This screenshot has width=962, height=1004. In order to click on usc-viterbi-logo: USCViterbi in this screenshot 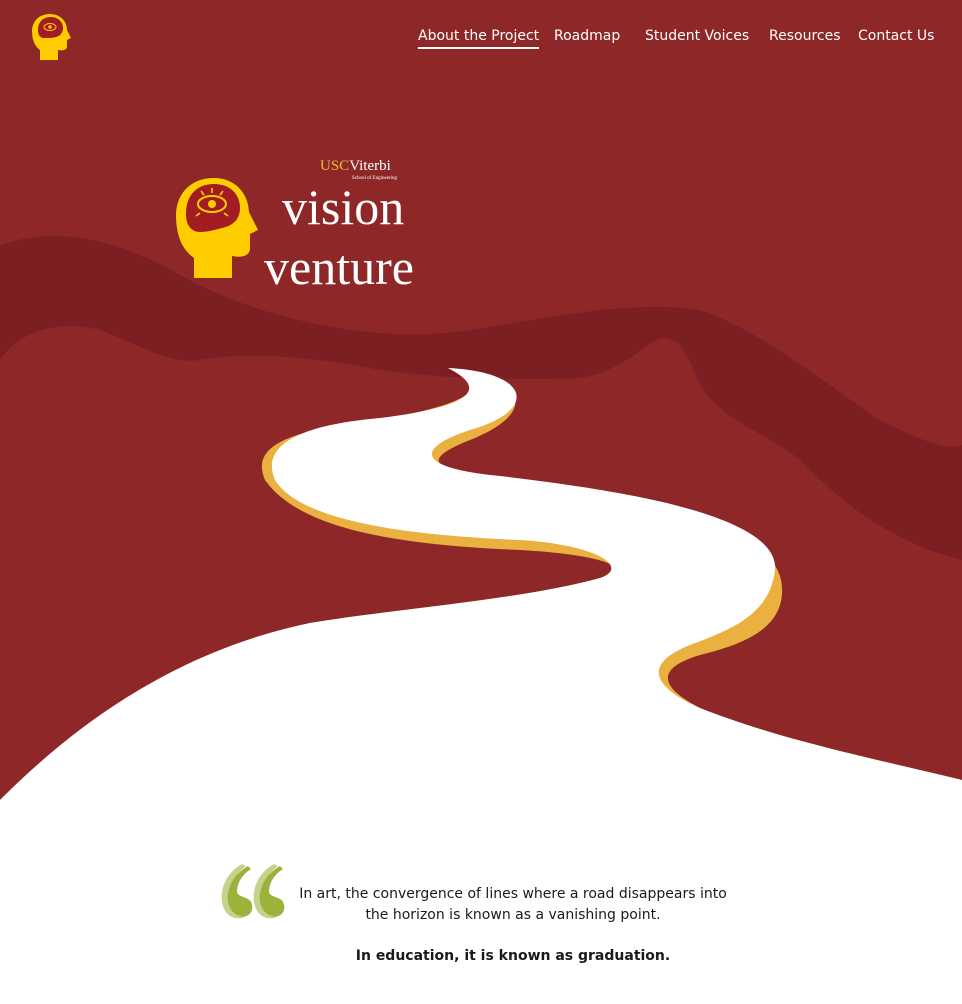, I will do `click(355, 166)`.